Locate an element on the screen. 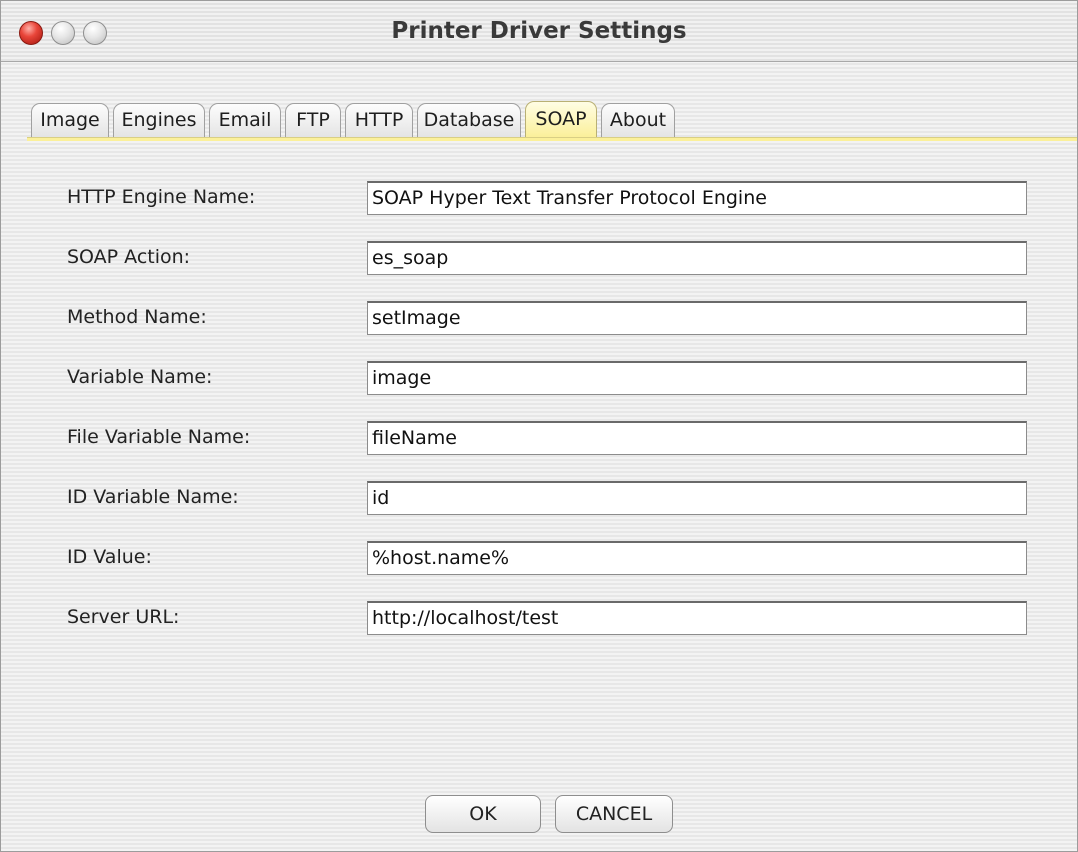 Image resolution: width=1078 pixels, height=852 pixels. tab-ftp: FTP is located at coordinates (313, 120).